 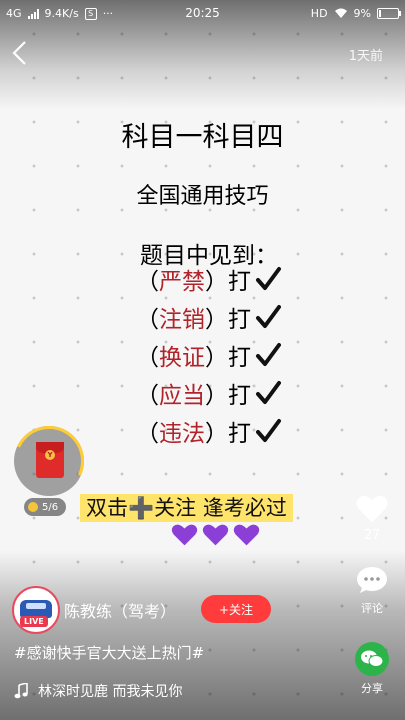 What do you see at coordinates (202, 137) in the screenshot?
I see `post-title: 科目一科目四` at bounding box center [202, 137].